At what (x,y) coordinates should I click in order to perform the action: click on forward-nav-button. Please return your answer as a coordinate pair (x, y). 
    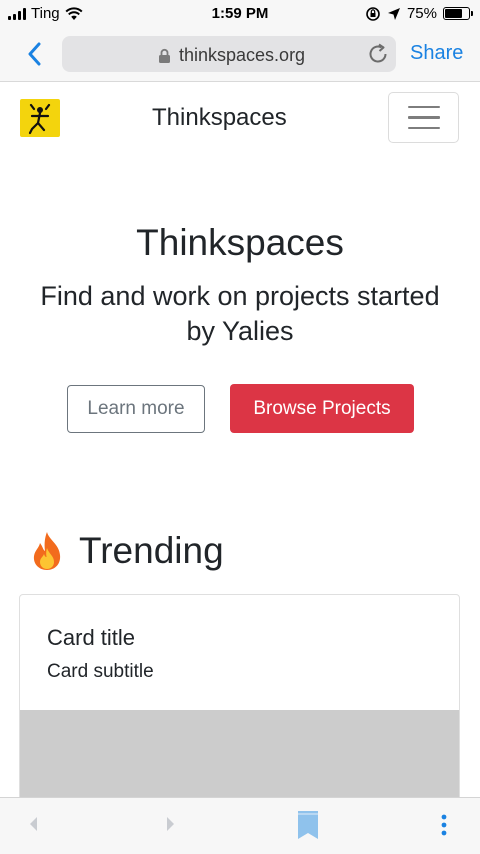
    Looking at the image, I should click on (171, 826).